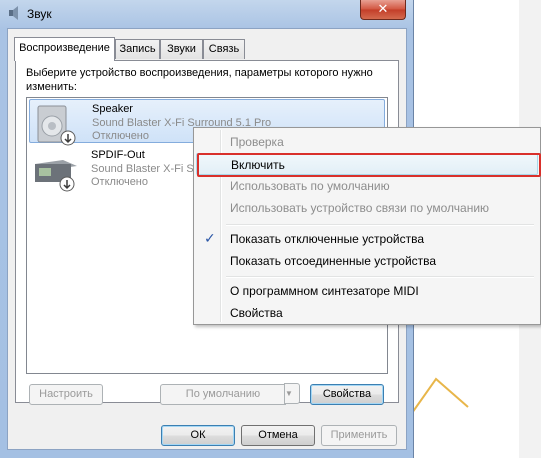 The width and height of the screenshot is (541, 458). What do you see at coordinates (278, 435) in the screenshot?
I see `cancel-button: Отмена` at bounding box center [278, 435].